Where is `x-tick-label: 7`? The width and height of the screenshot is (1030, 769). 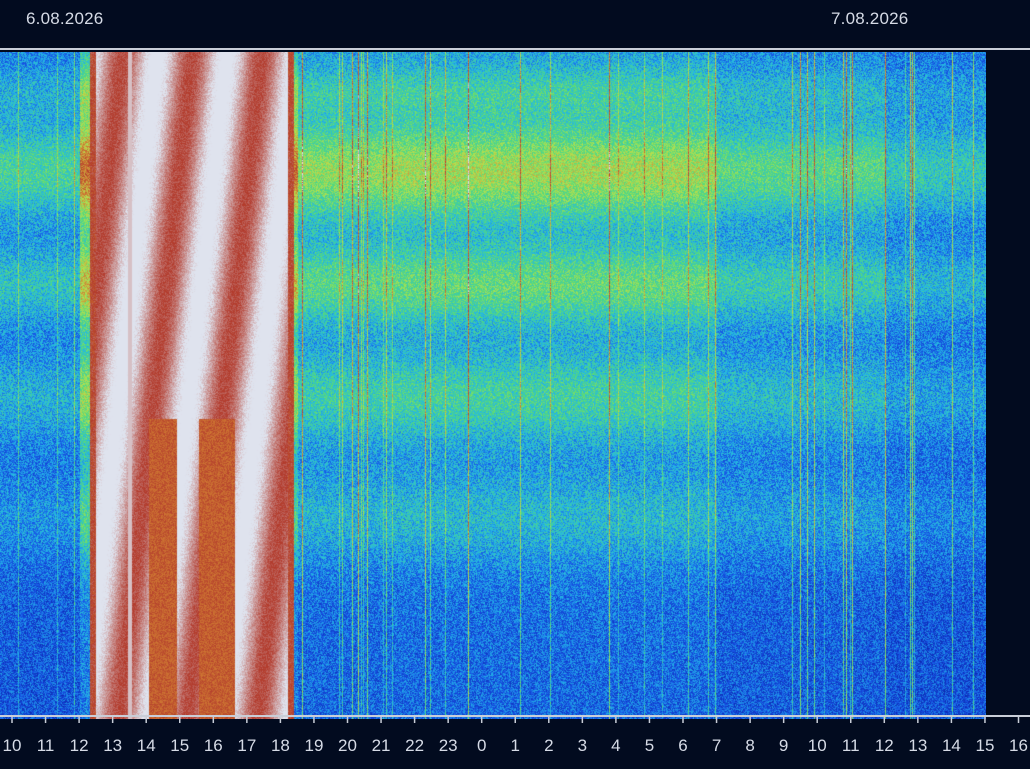
x-tick-label: 7 is located at coordinates (716, 745).